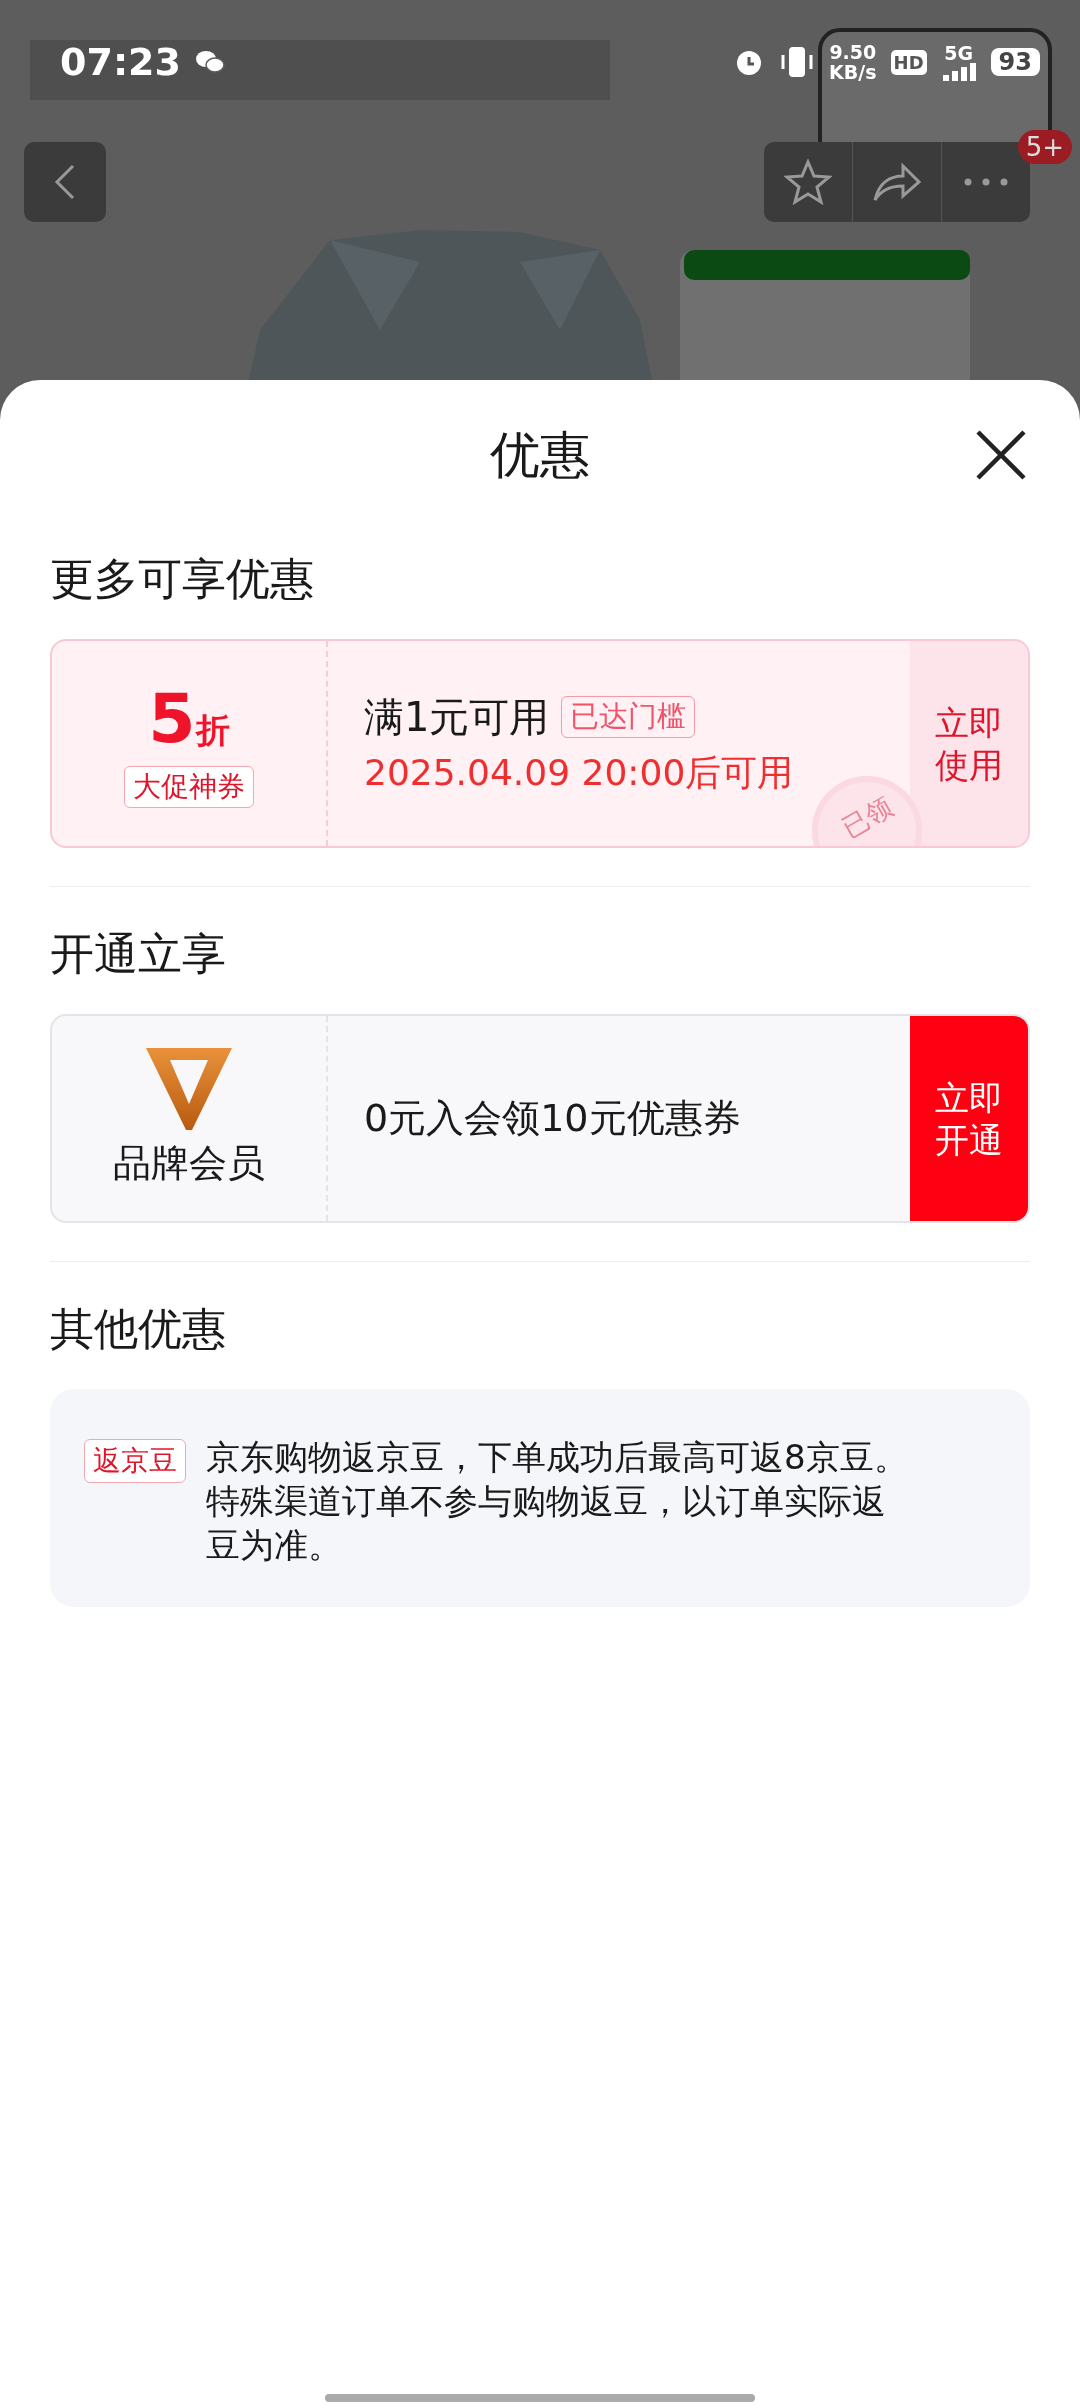  I want to click on star-icon, so click(808, 182).